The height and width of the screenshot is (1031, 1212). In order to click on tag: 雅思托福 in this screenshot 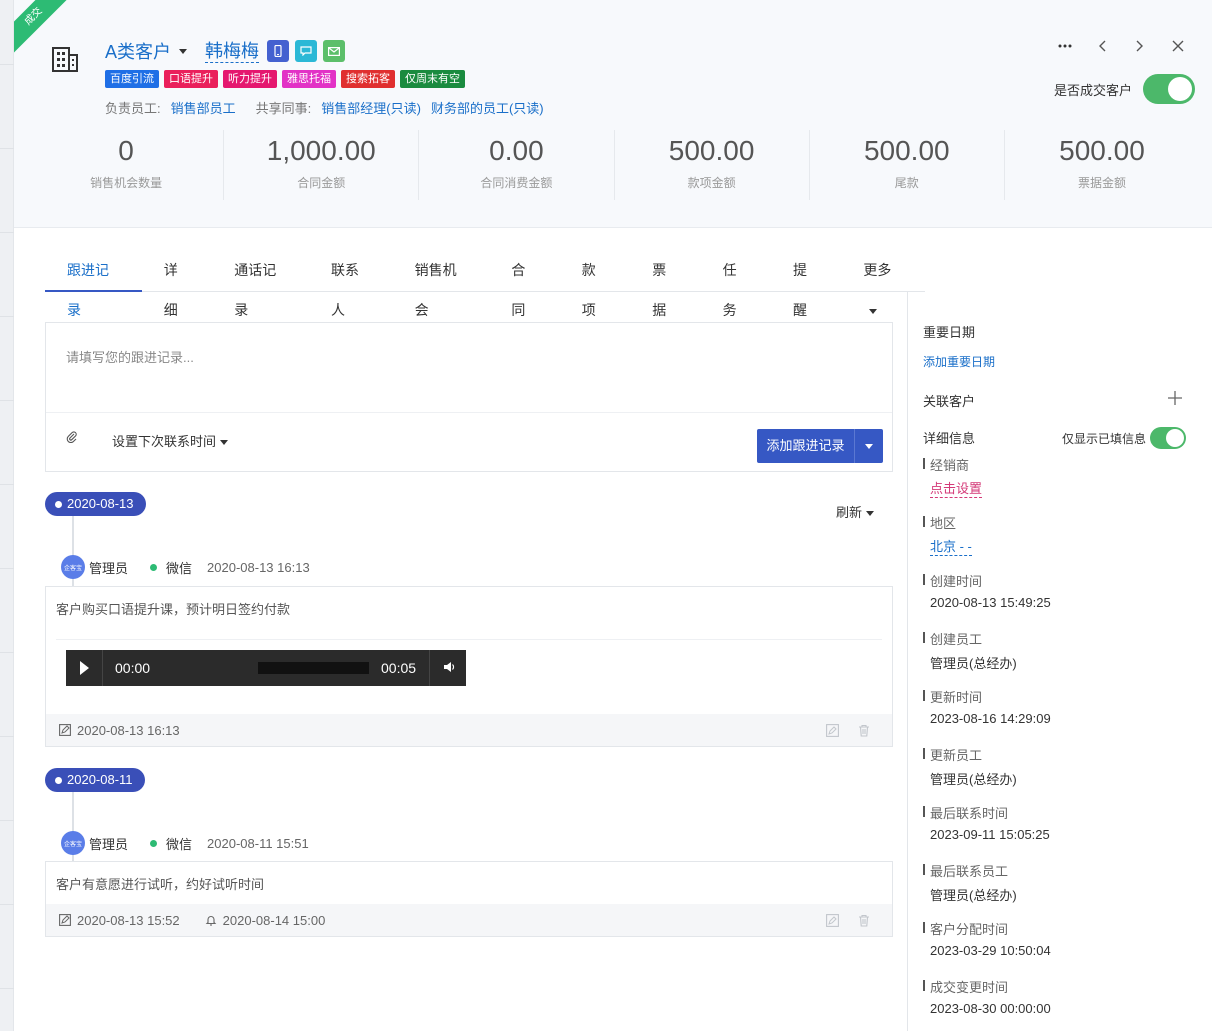, I will do `click(309, 79)`.